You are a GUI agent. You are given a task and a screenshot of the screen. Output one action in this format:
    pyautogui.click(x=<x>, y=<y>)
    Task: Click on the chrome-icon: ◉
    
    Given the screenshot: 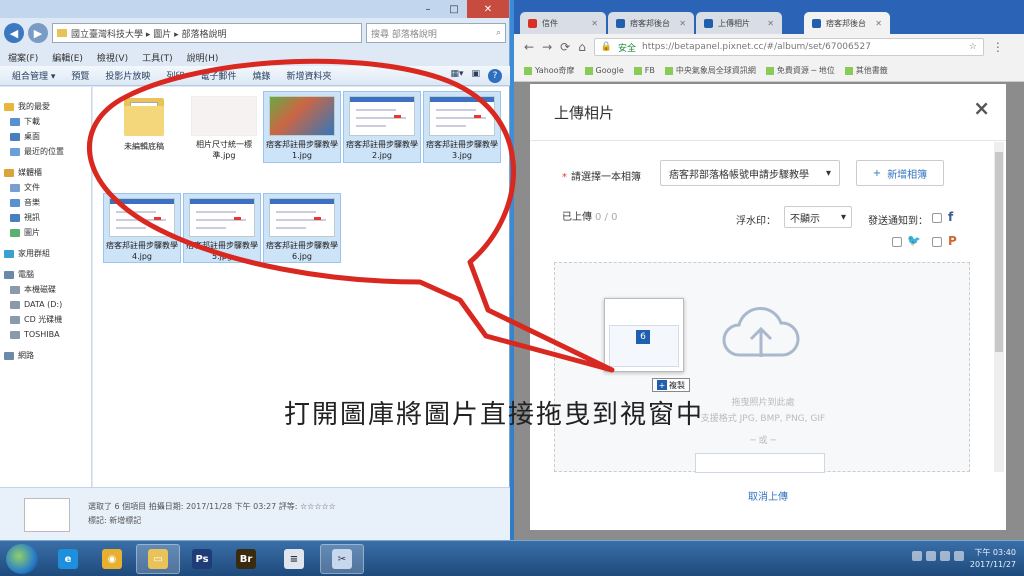 What is the action you would take?
    pyautogui.click(x=112, y=559)
    